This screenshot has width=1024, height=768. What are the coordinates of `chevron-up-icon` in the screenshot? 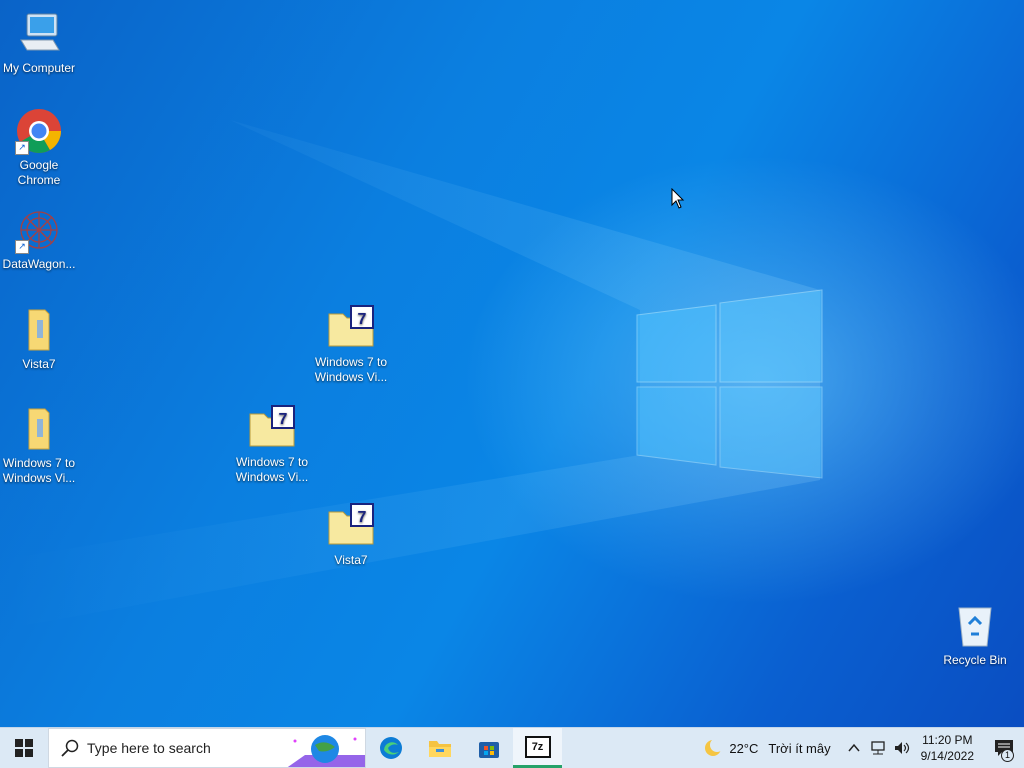 It's located at (854, 748).